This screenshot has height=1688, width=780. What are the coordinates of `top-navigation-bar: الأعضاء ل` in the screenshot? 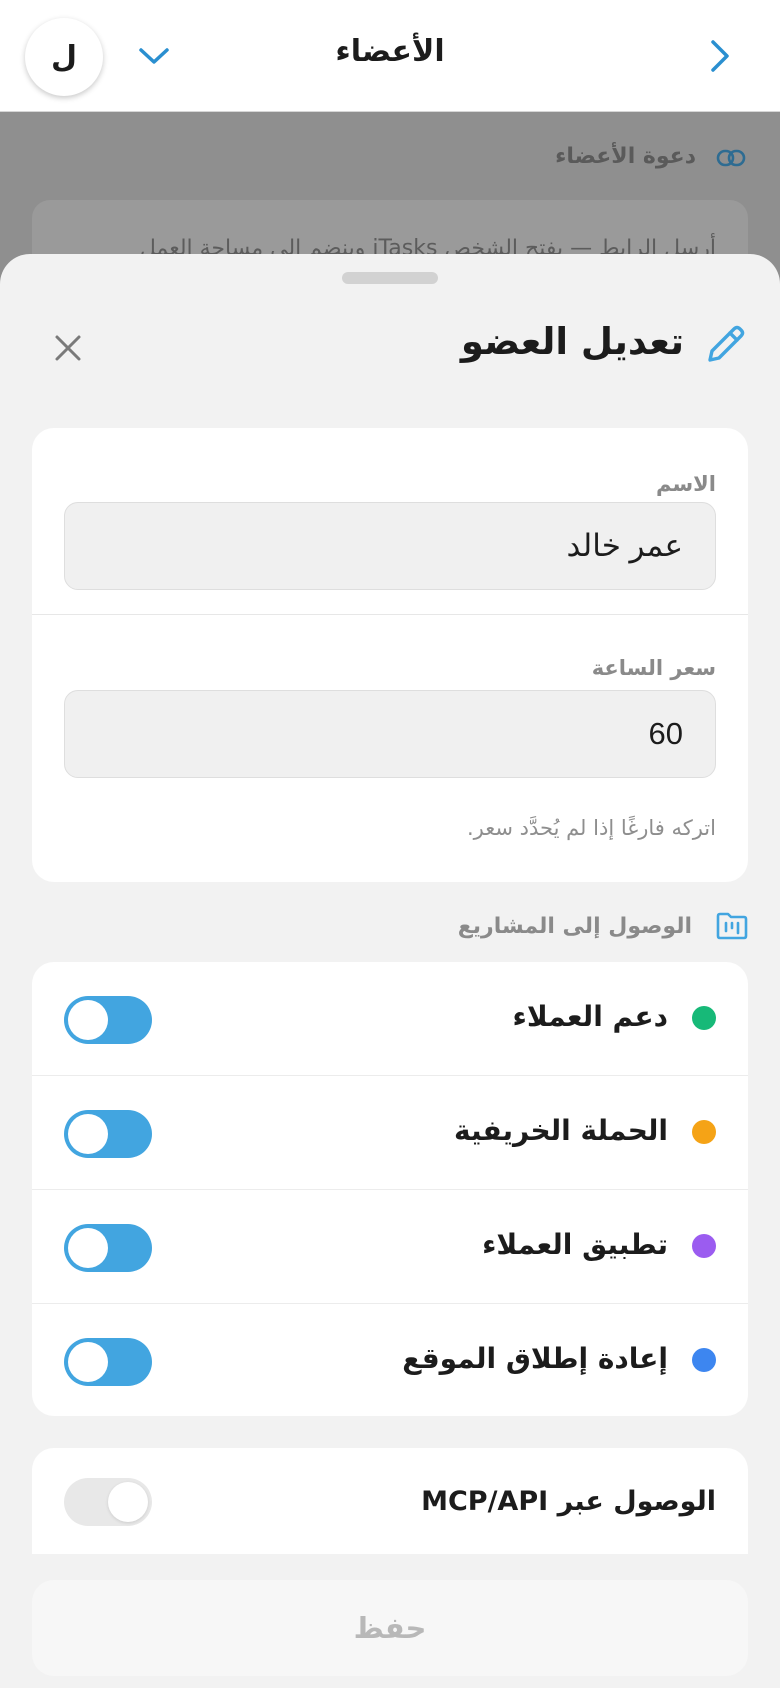 It's located at (390, 56).